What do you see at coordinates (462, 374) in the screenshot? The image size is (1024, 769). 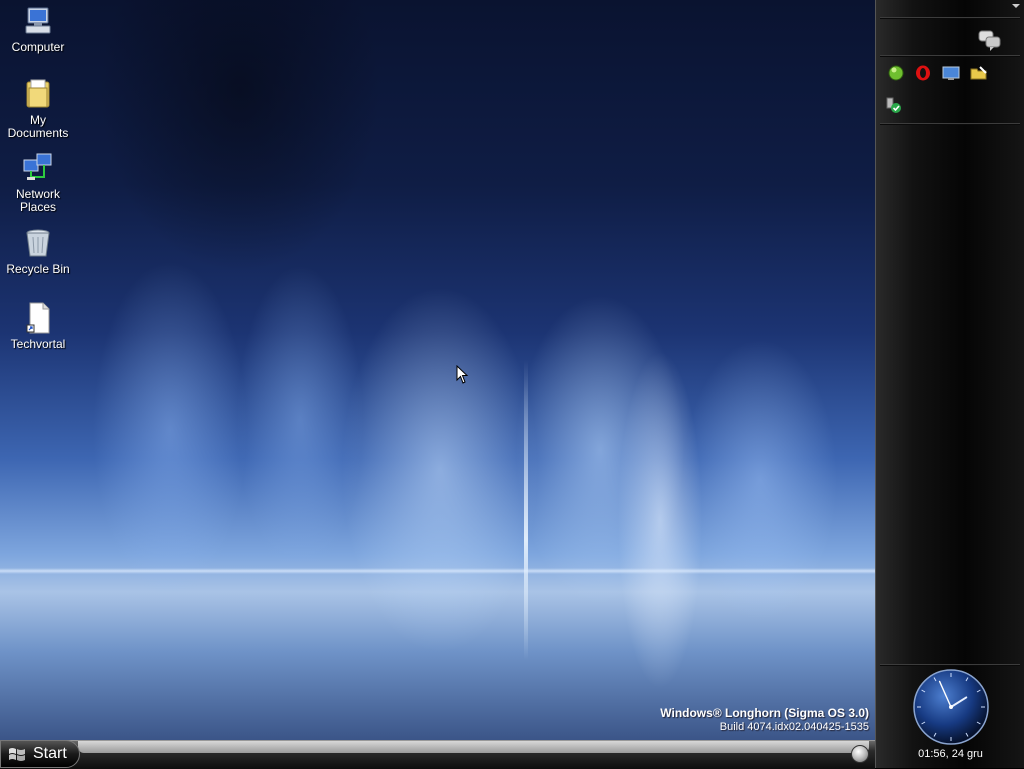 I see `mouse-cursor-icon` at bounding box center [462, 374].